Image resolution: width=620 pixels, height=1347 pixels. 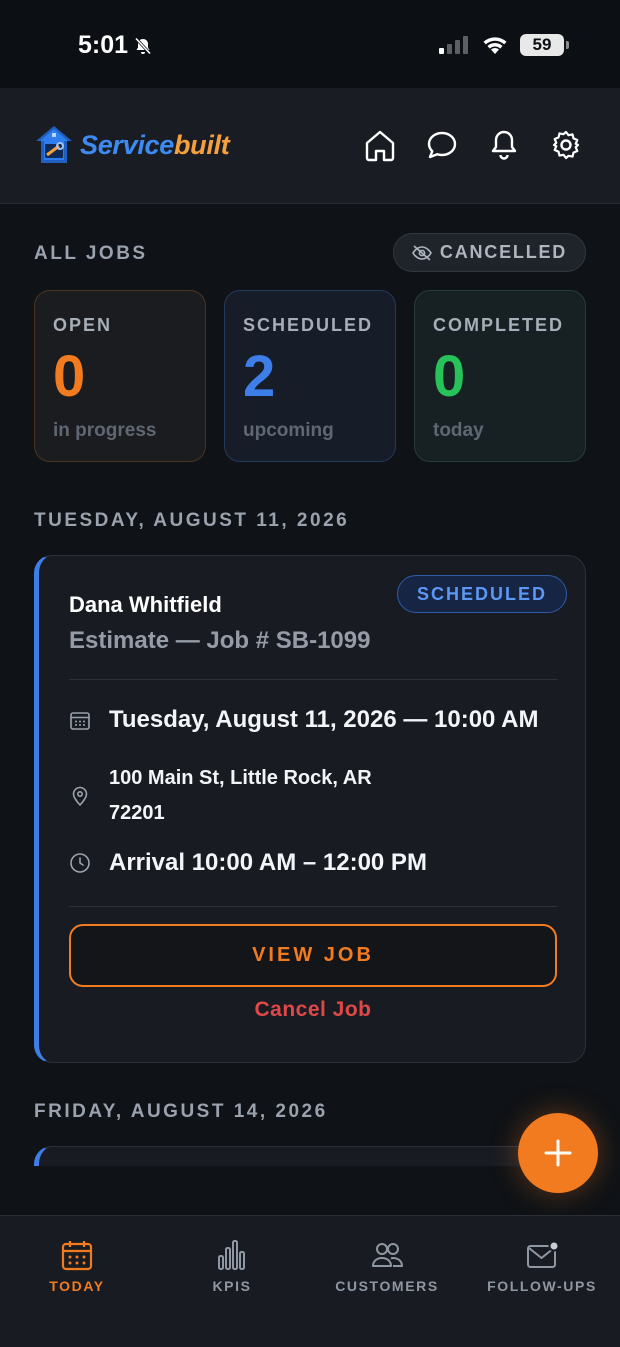 What do you see at coordinates (288, 430) in the screenshot?
I see `stat-subtitle: upcoming` at bounding box center [288, 430].